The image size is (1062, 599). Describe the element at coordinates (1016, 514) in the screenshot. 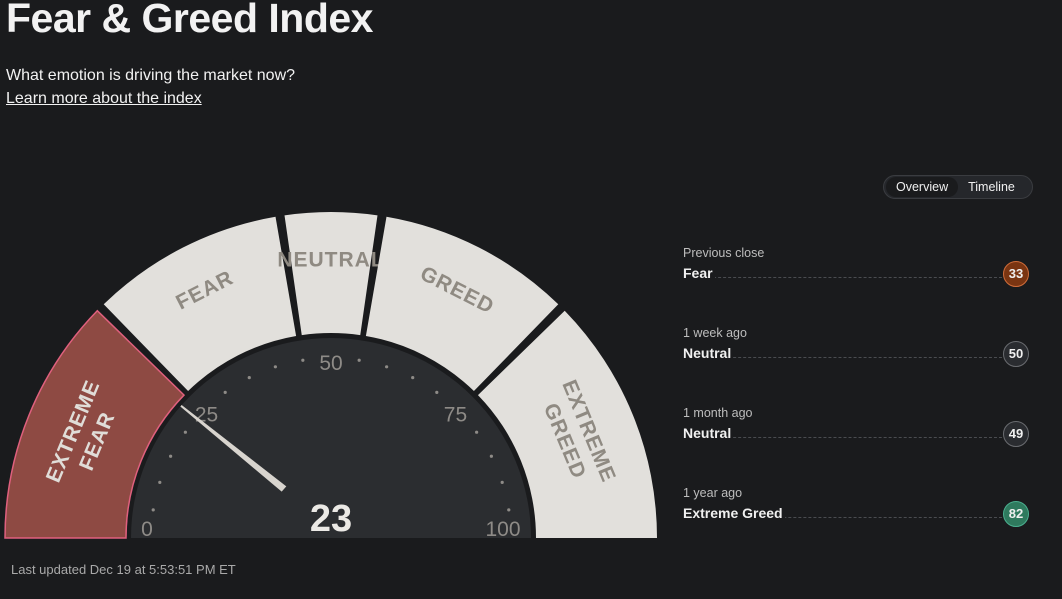

I see `history-value-badge: 82` at that location.